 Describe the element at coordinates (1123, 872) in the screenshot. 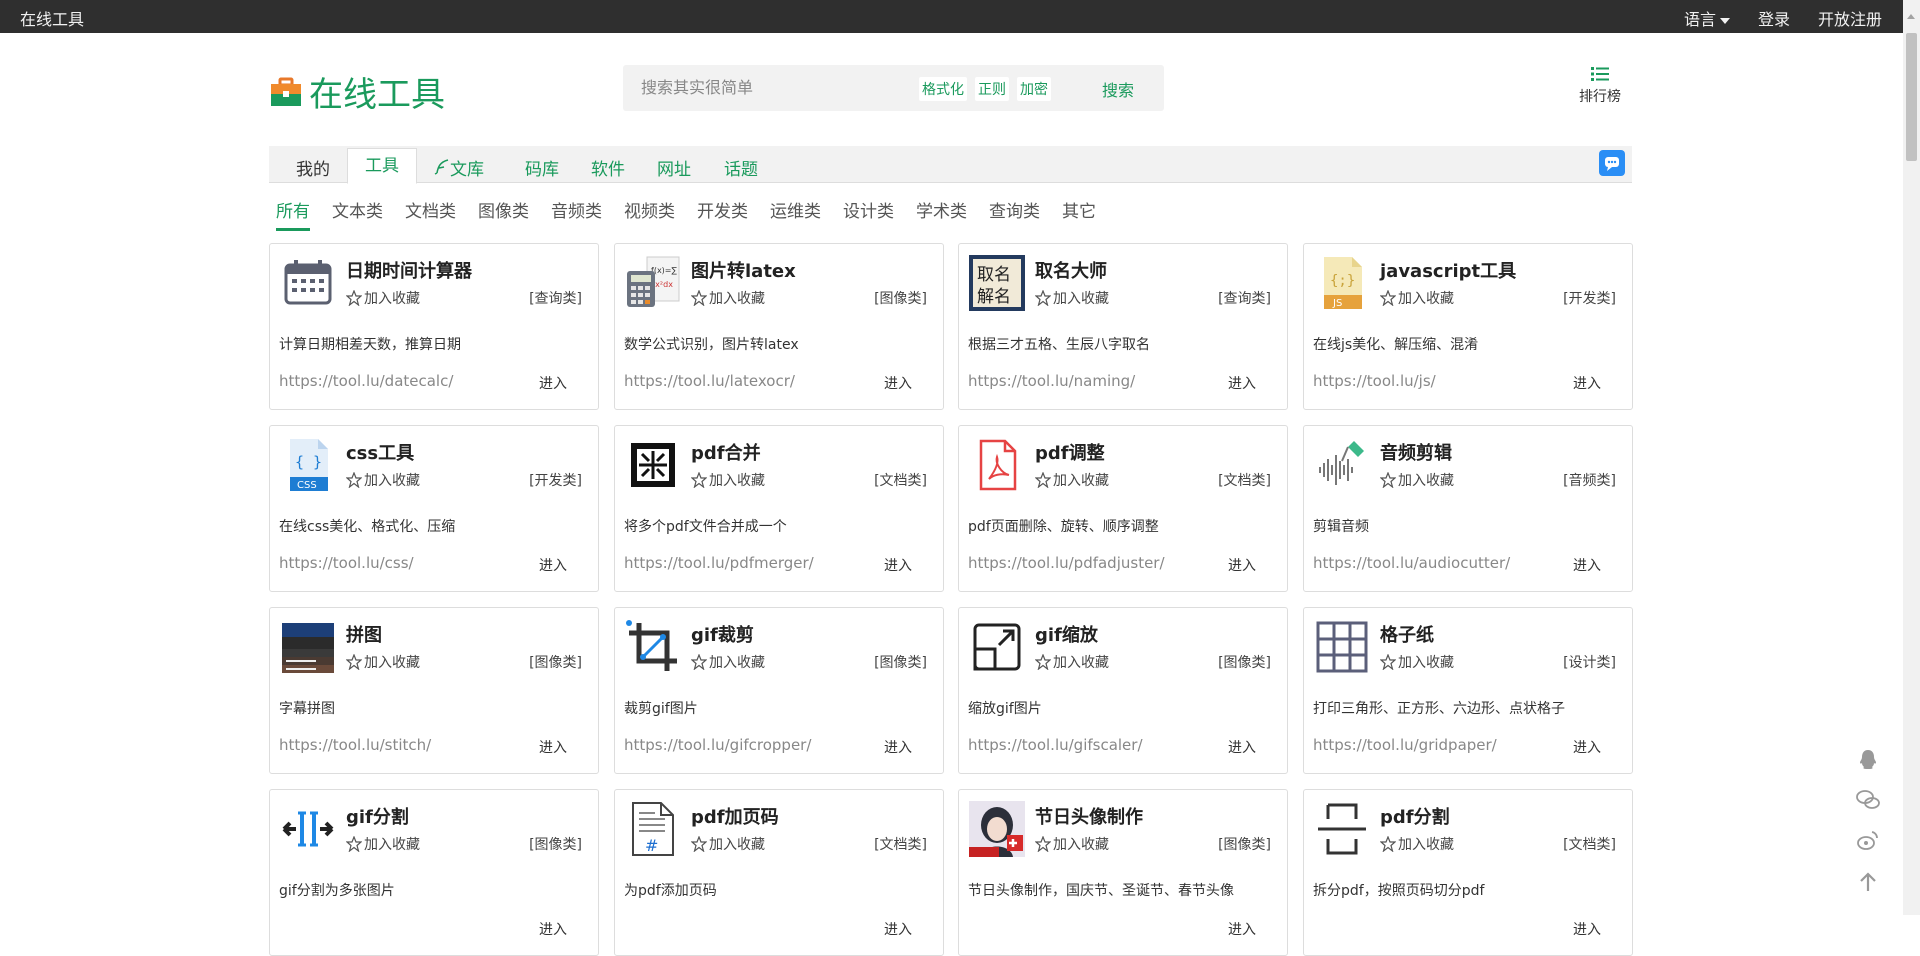

I see `tool-card: 节日头像制作 加入收藏 [图像类] 节日头像制作，国庆节、圣诞节、春节头像 进入` at that location.